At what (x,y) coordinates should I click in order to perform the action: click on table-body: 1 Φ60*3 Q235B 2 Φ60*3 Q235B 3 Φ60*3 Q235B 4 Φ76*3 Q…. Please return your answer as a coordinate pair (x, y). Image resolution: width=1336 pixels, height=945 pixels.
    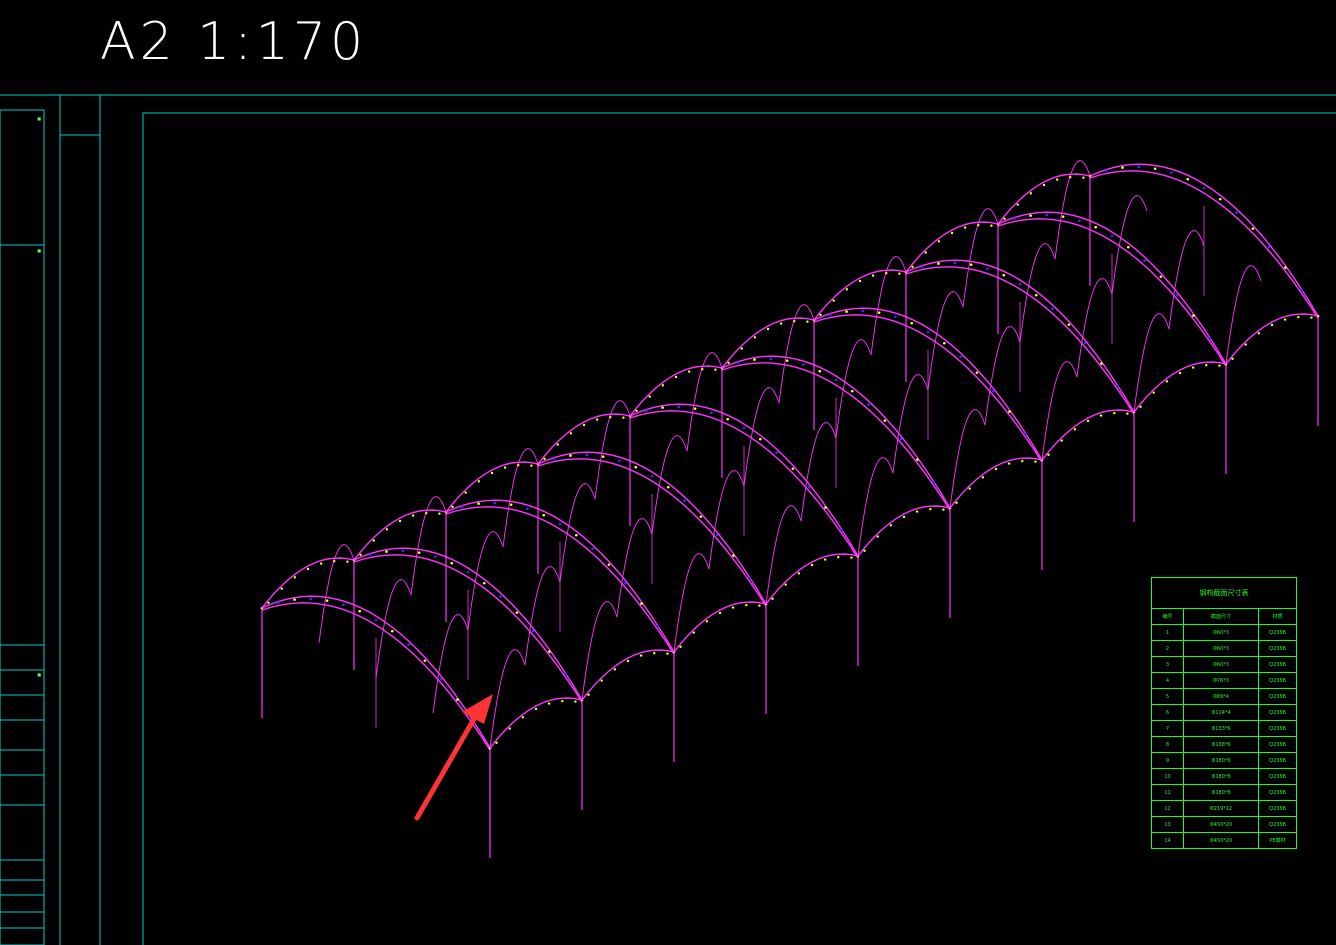
    Looking at the image, I should click on (1224, 736).